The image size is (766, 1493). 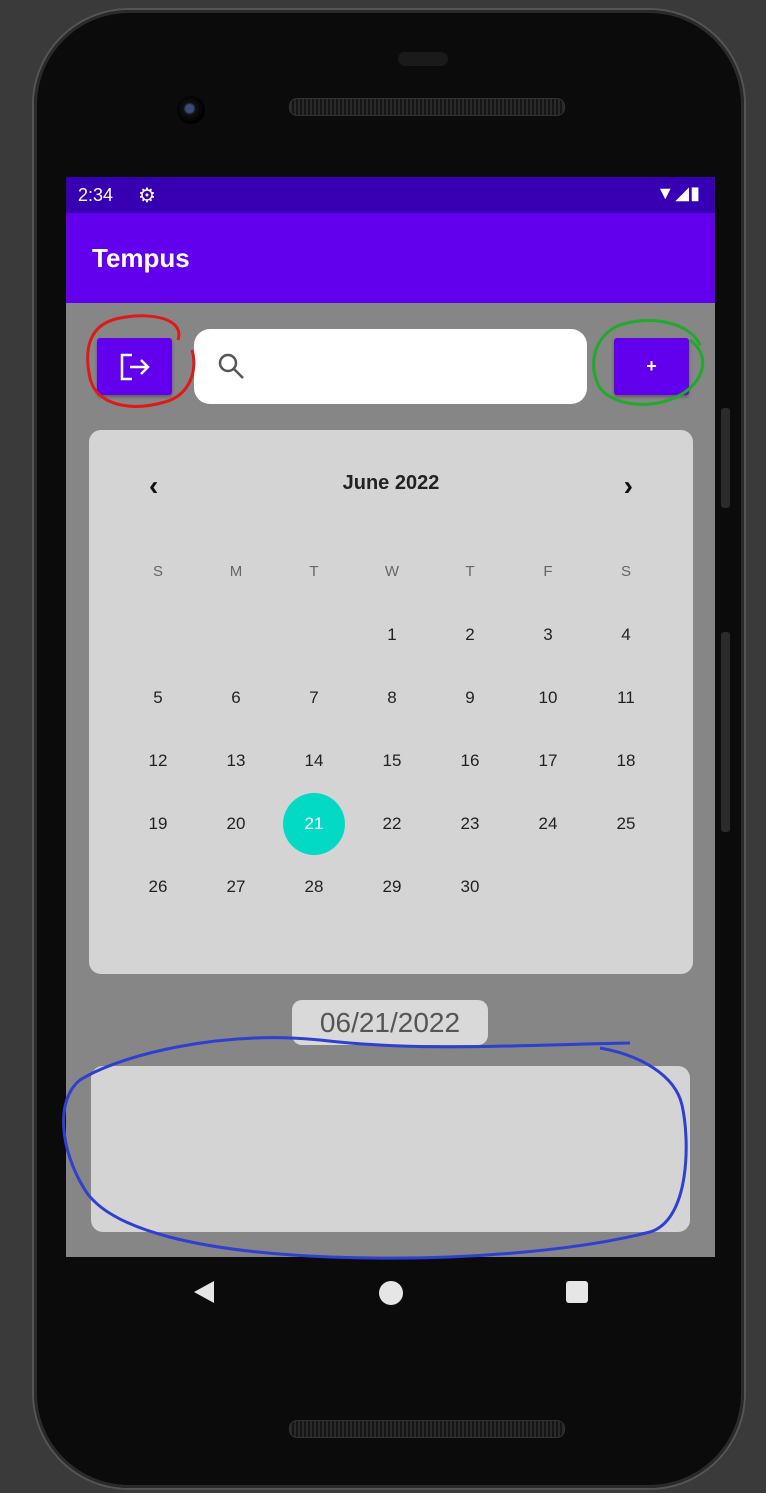 What do you see at coordinates (391, 1293) in the screenshot?
I see `home-icon` at bounding box center [391, 1293].